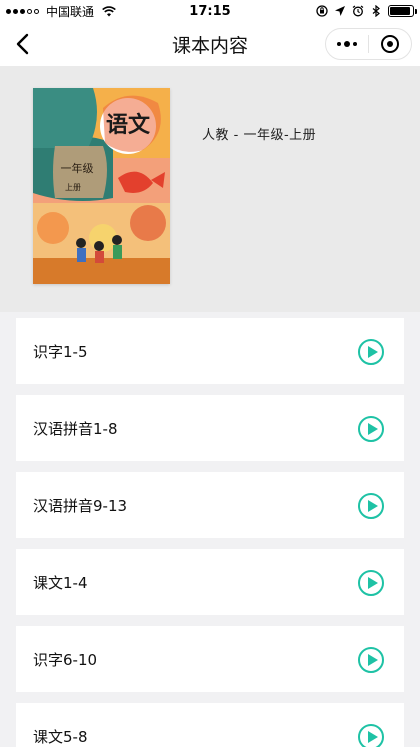 The height and width of the screenshot is (747, 420). I want to click on book-cover: 语文 一年级 上册, so click(101, 186).